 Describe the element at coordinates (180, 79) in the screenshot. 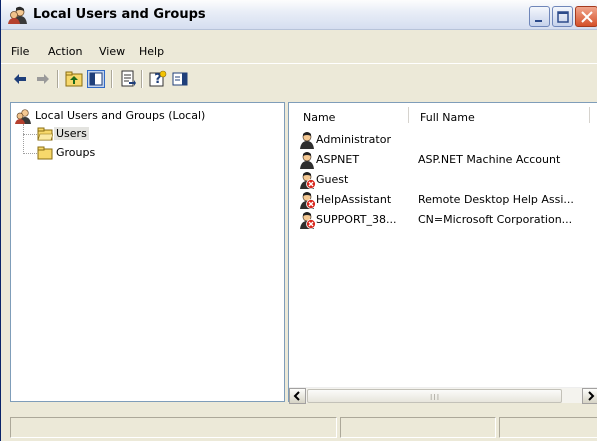

I see `show-hide-action-pane-icon` at that location.